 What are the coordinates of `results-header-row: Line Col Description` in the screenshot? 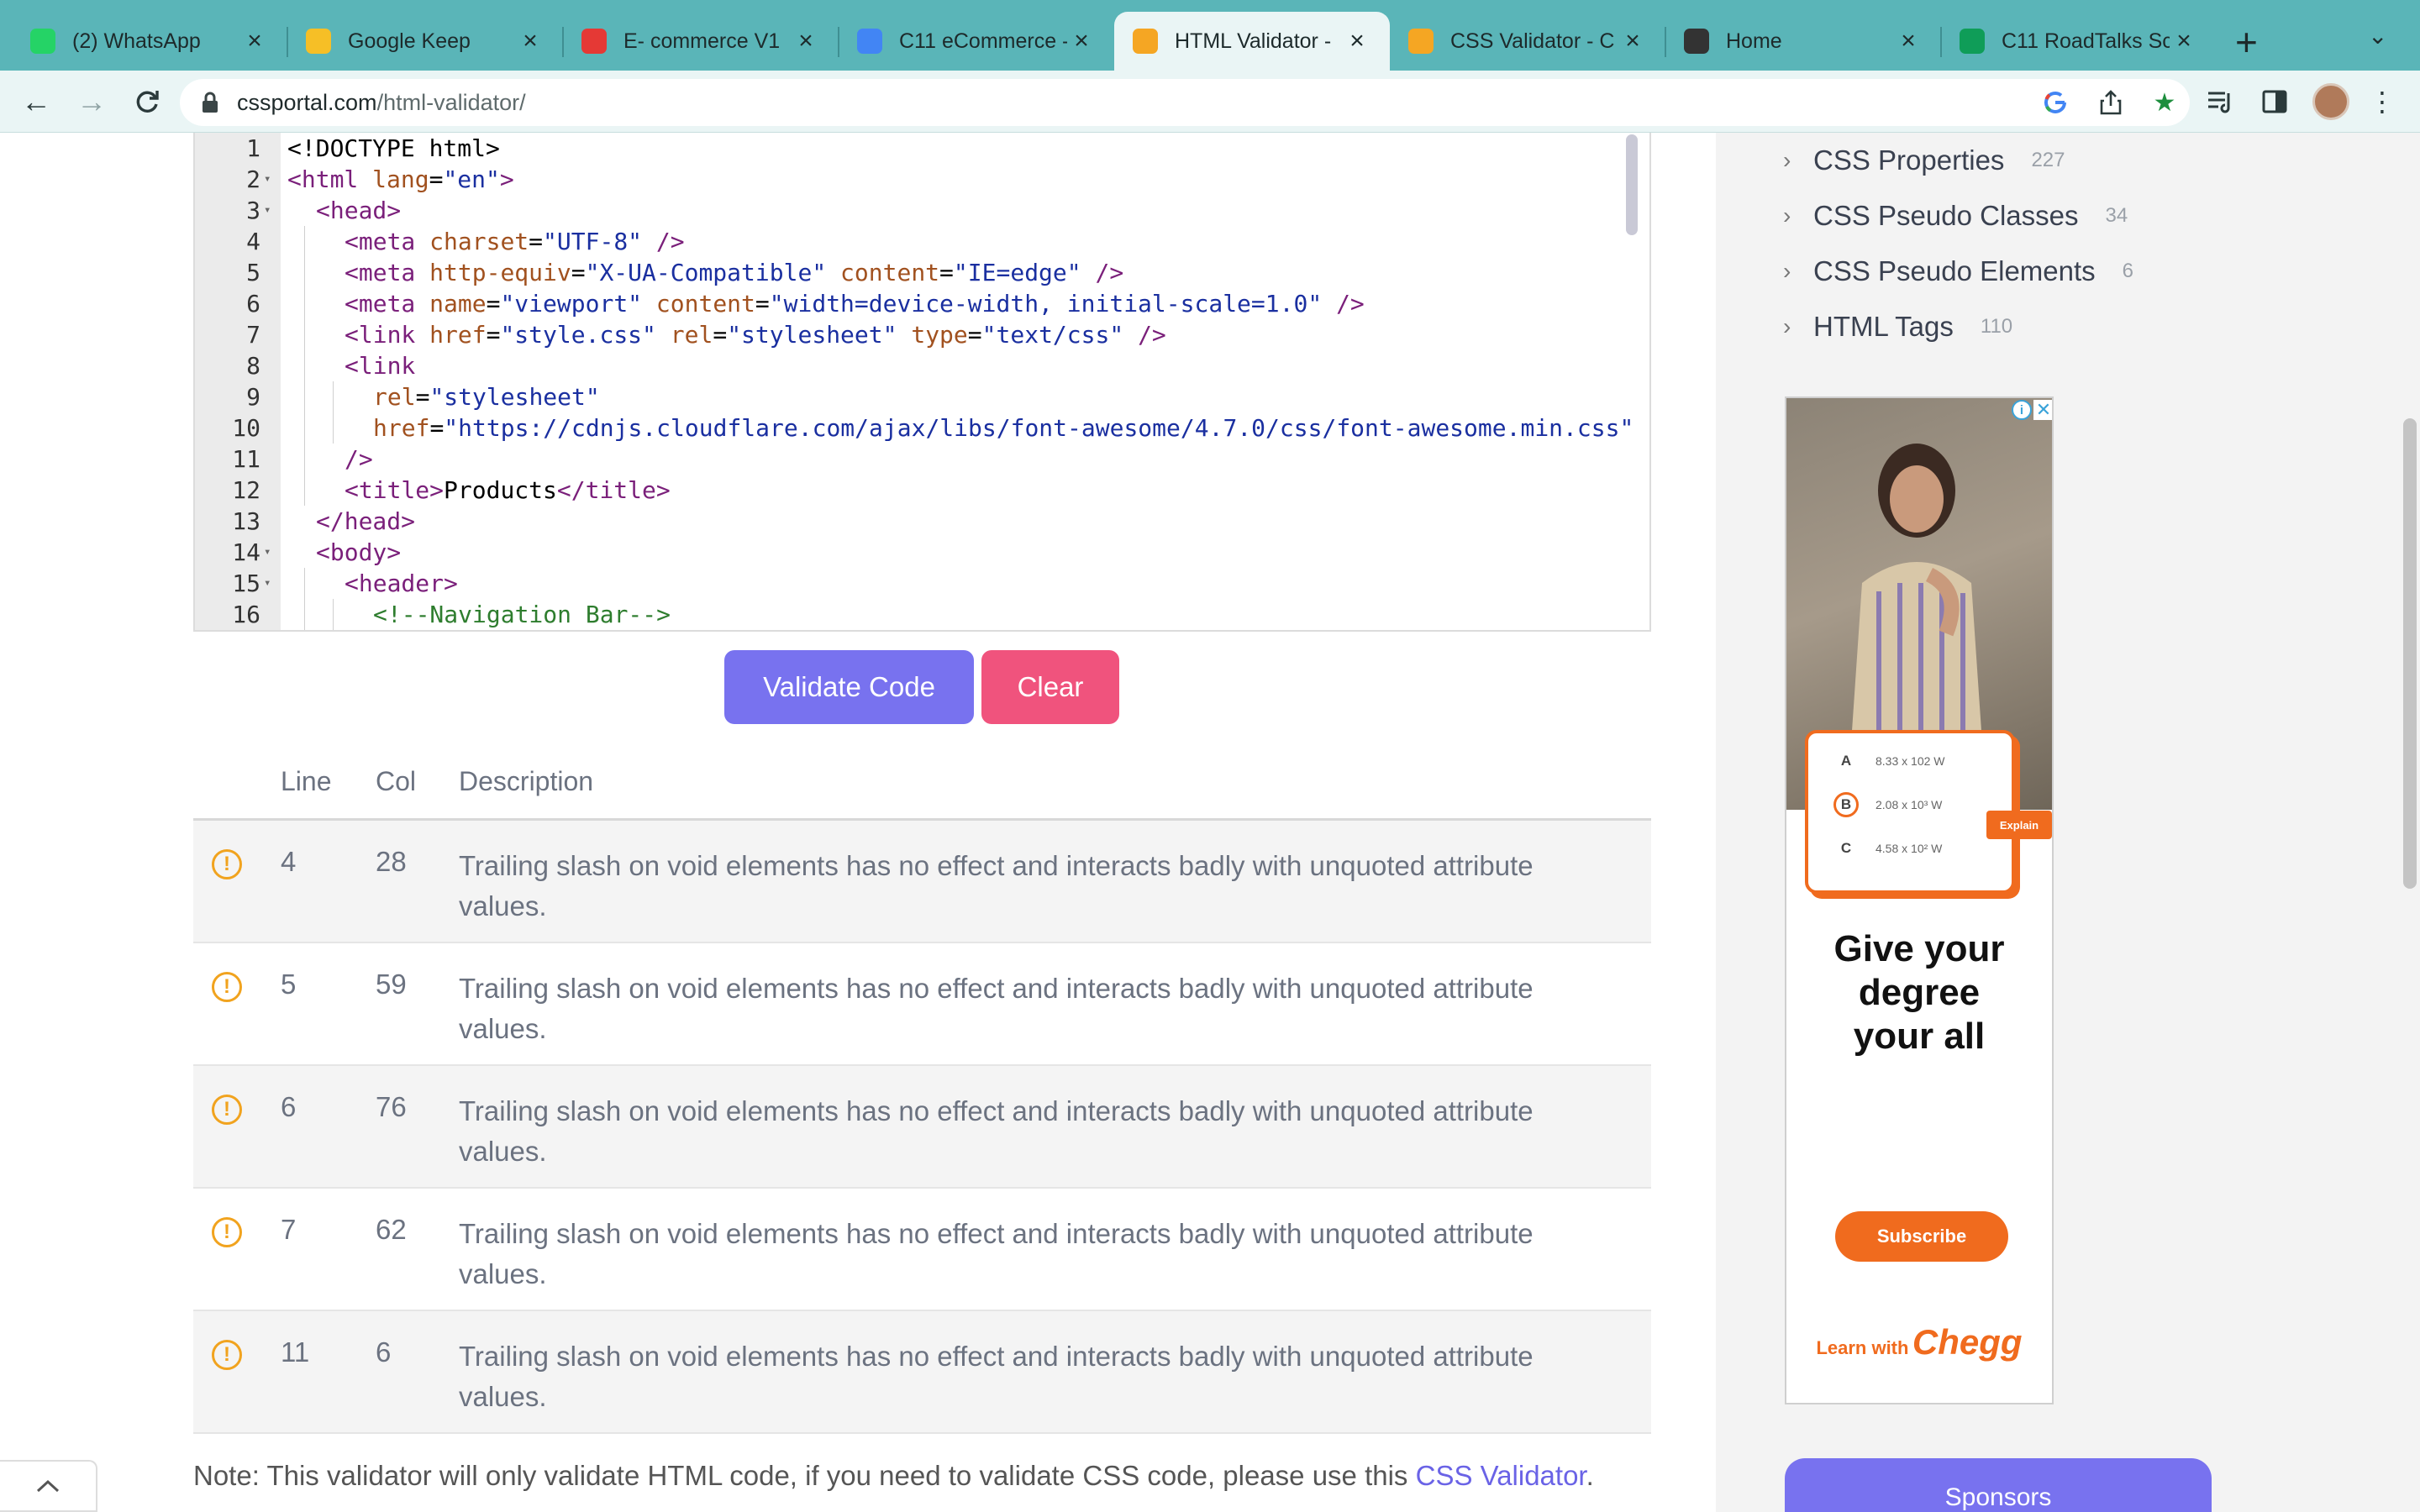 It's located at (922, 788).